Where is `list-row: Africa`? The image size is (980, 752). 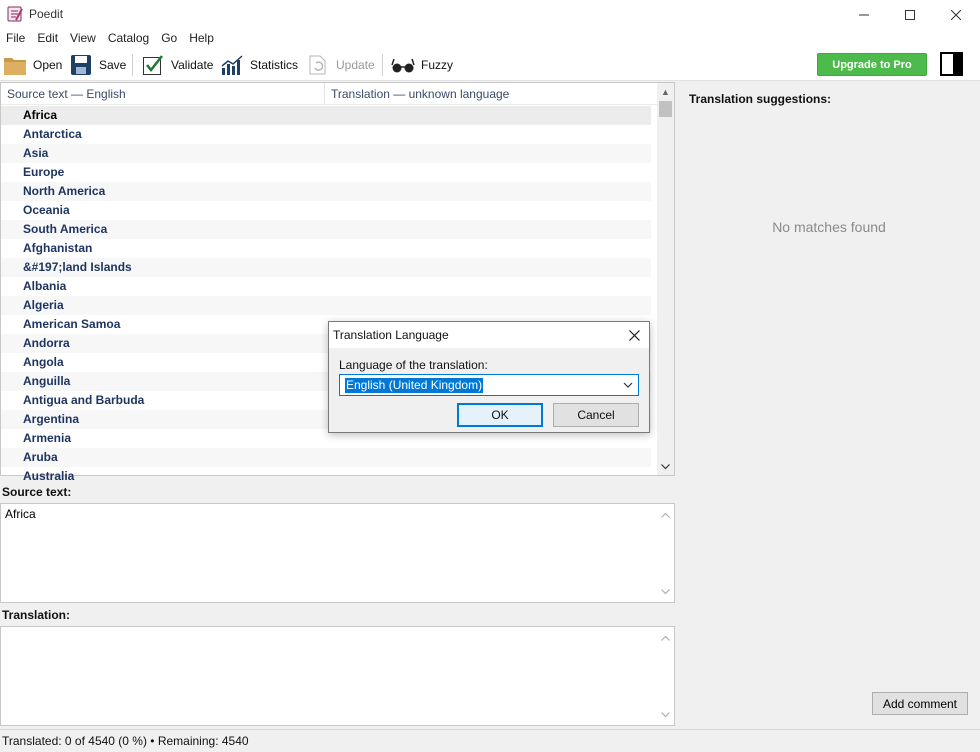
list-row: Africa is located at coordinates (326, 115).